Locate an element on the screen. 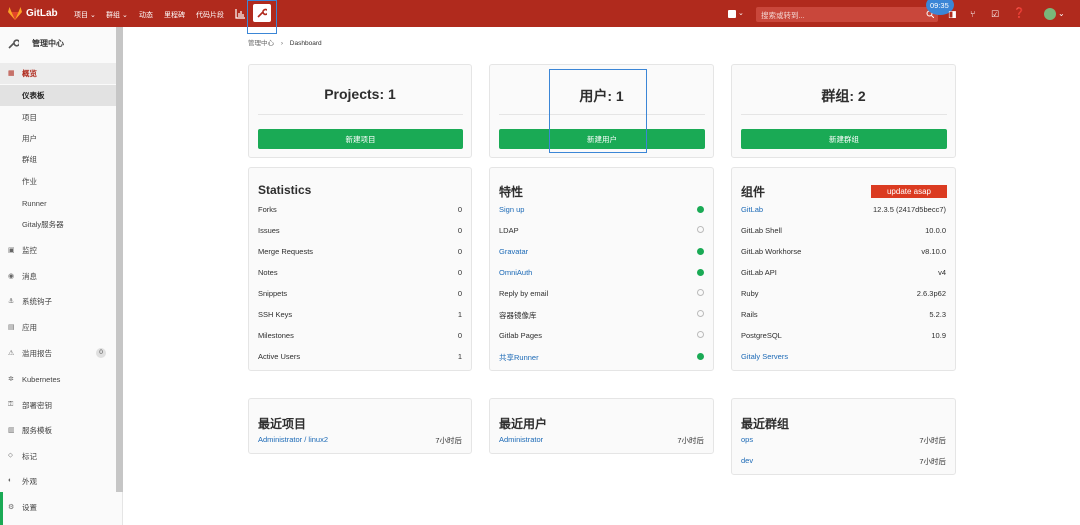 The image size is (1080, 525). sidebar-item: ⚙ 设置 is located at coordinates (58, 507).